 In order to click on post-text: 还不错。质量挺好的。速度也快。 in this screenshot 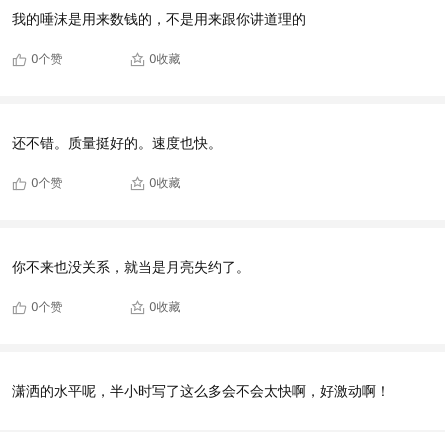, I will do `click(117, 144)`.